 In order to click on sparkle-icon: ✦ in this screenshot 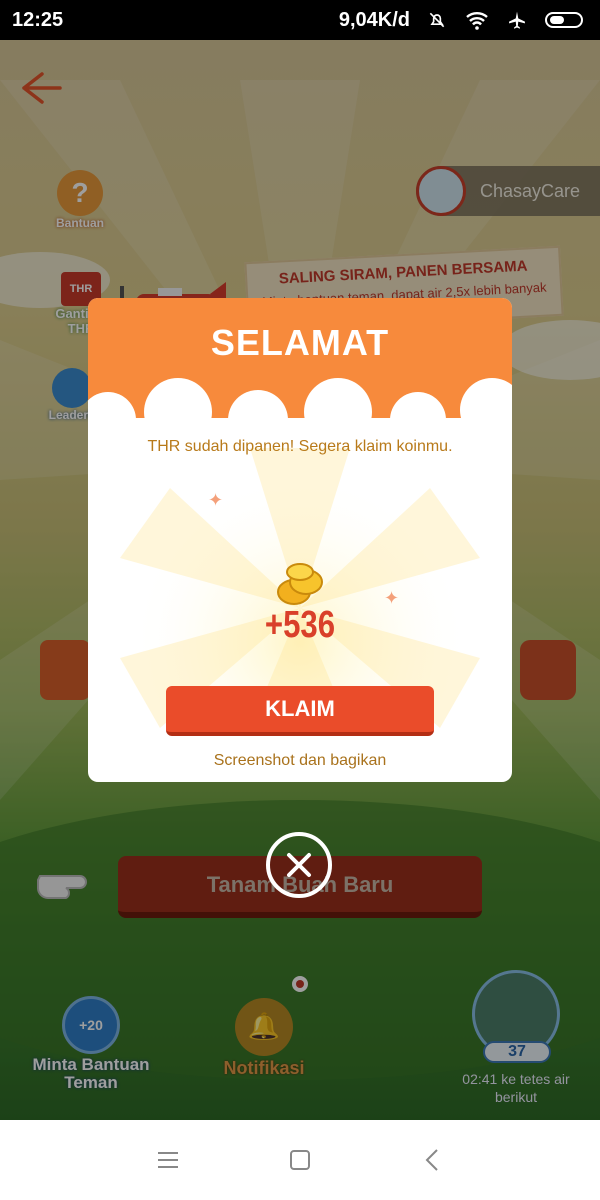, I will do `click(216, 500)`.